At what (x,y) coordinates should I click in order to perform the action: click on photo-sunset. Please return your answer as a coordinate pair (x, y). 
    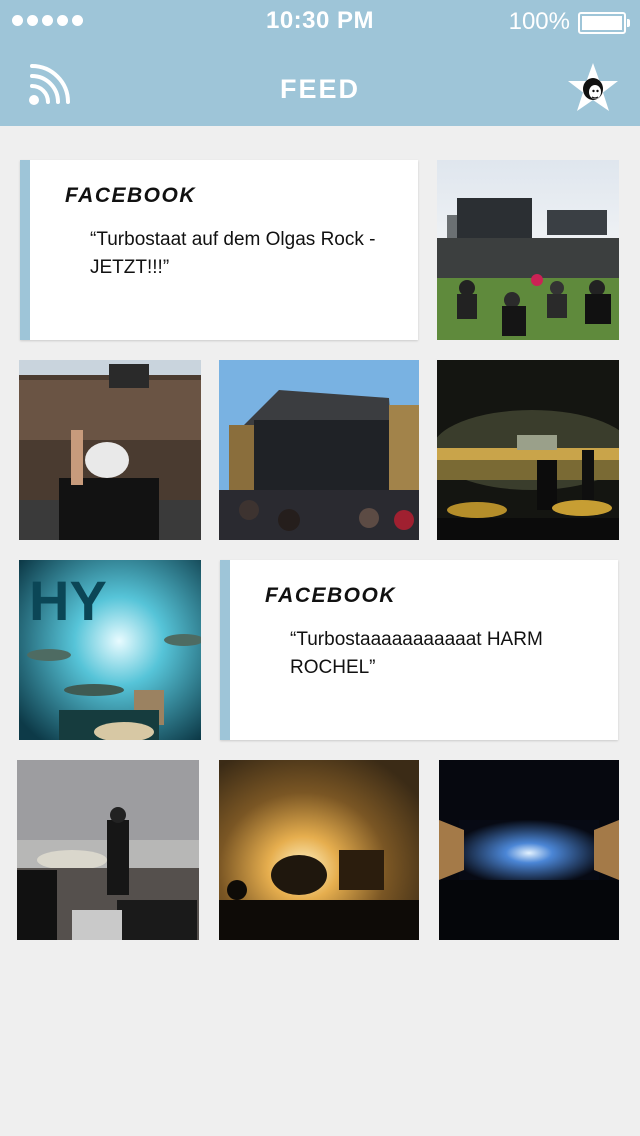
    Looking at the image, I should click on (319, 850).